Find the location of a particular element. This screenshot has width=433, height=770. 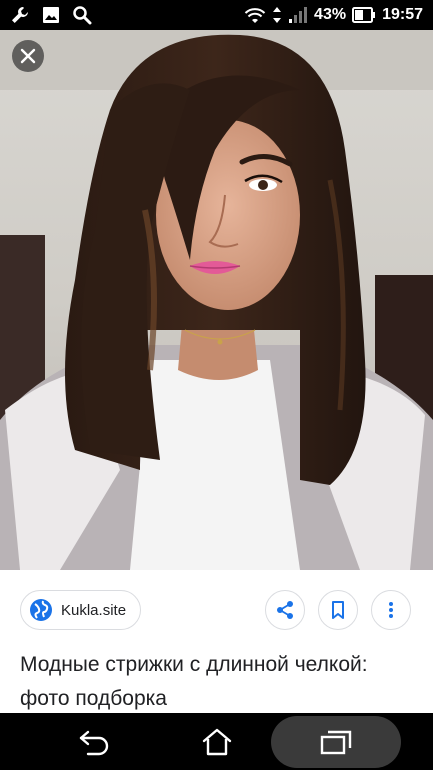

back-icon is located at coordinates (94, 742).